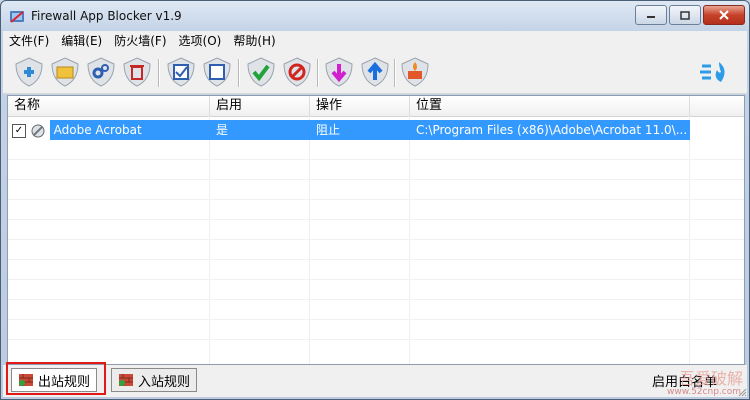 This screenshot has height=400, width=750. I want to click on delete-button, so click(137, 72).